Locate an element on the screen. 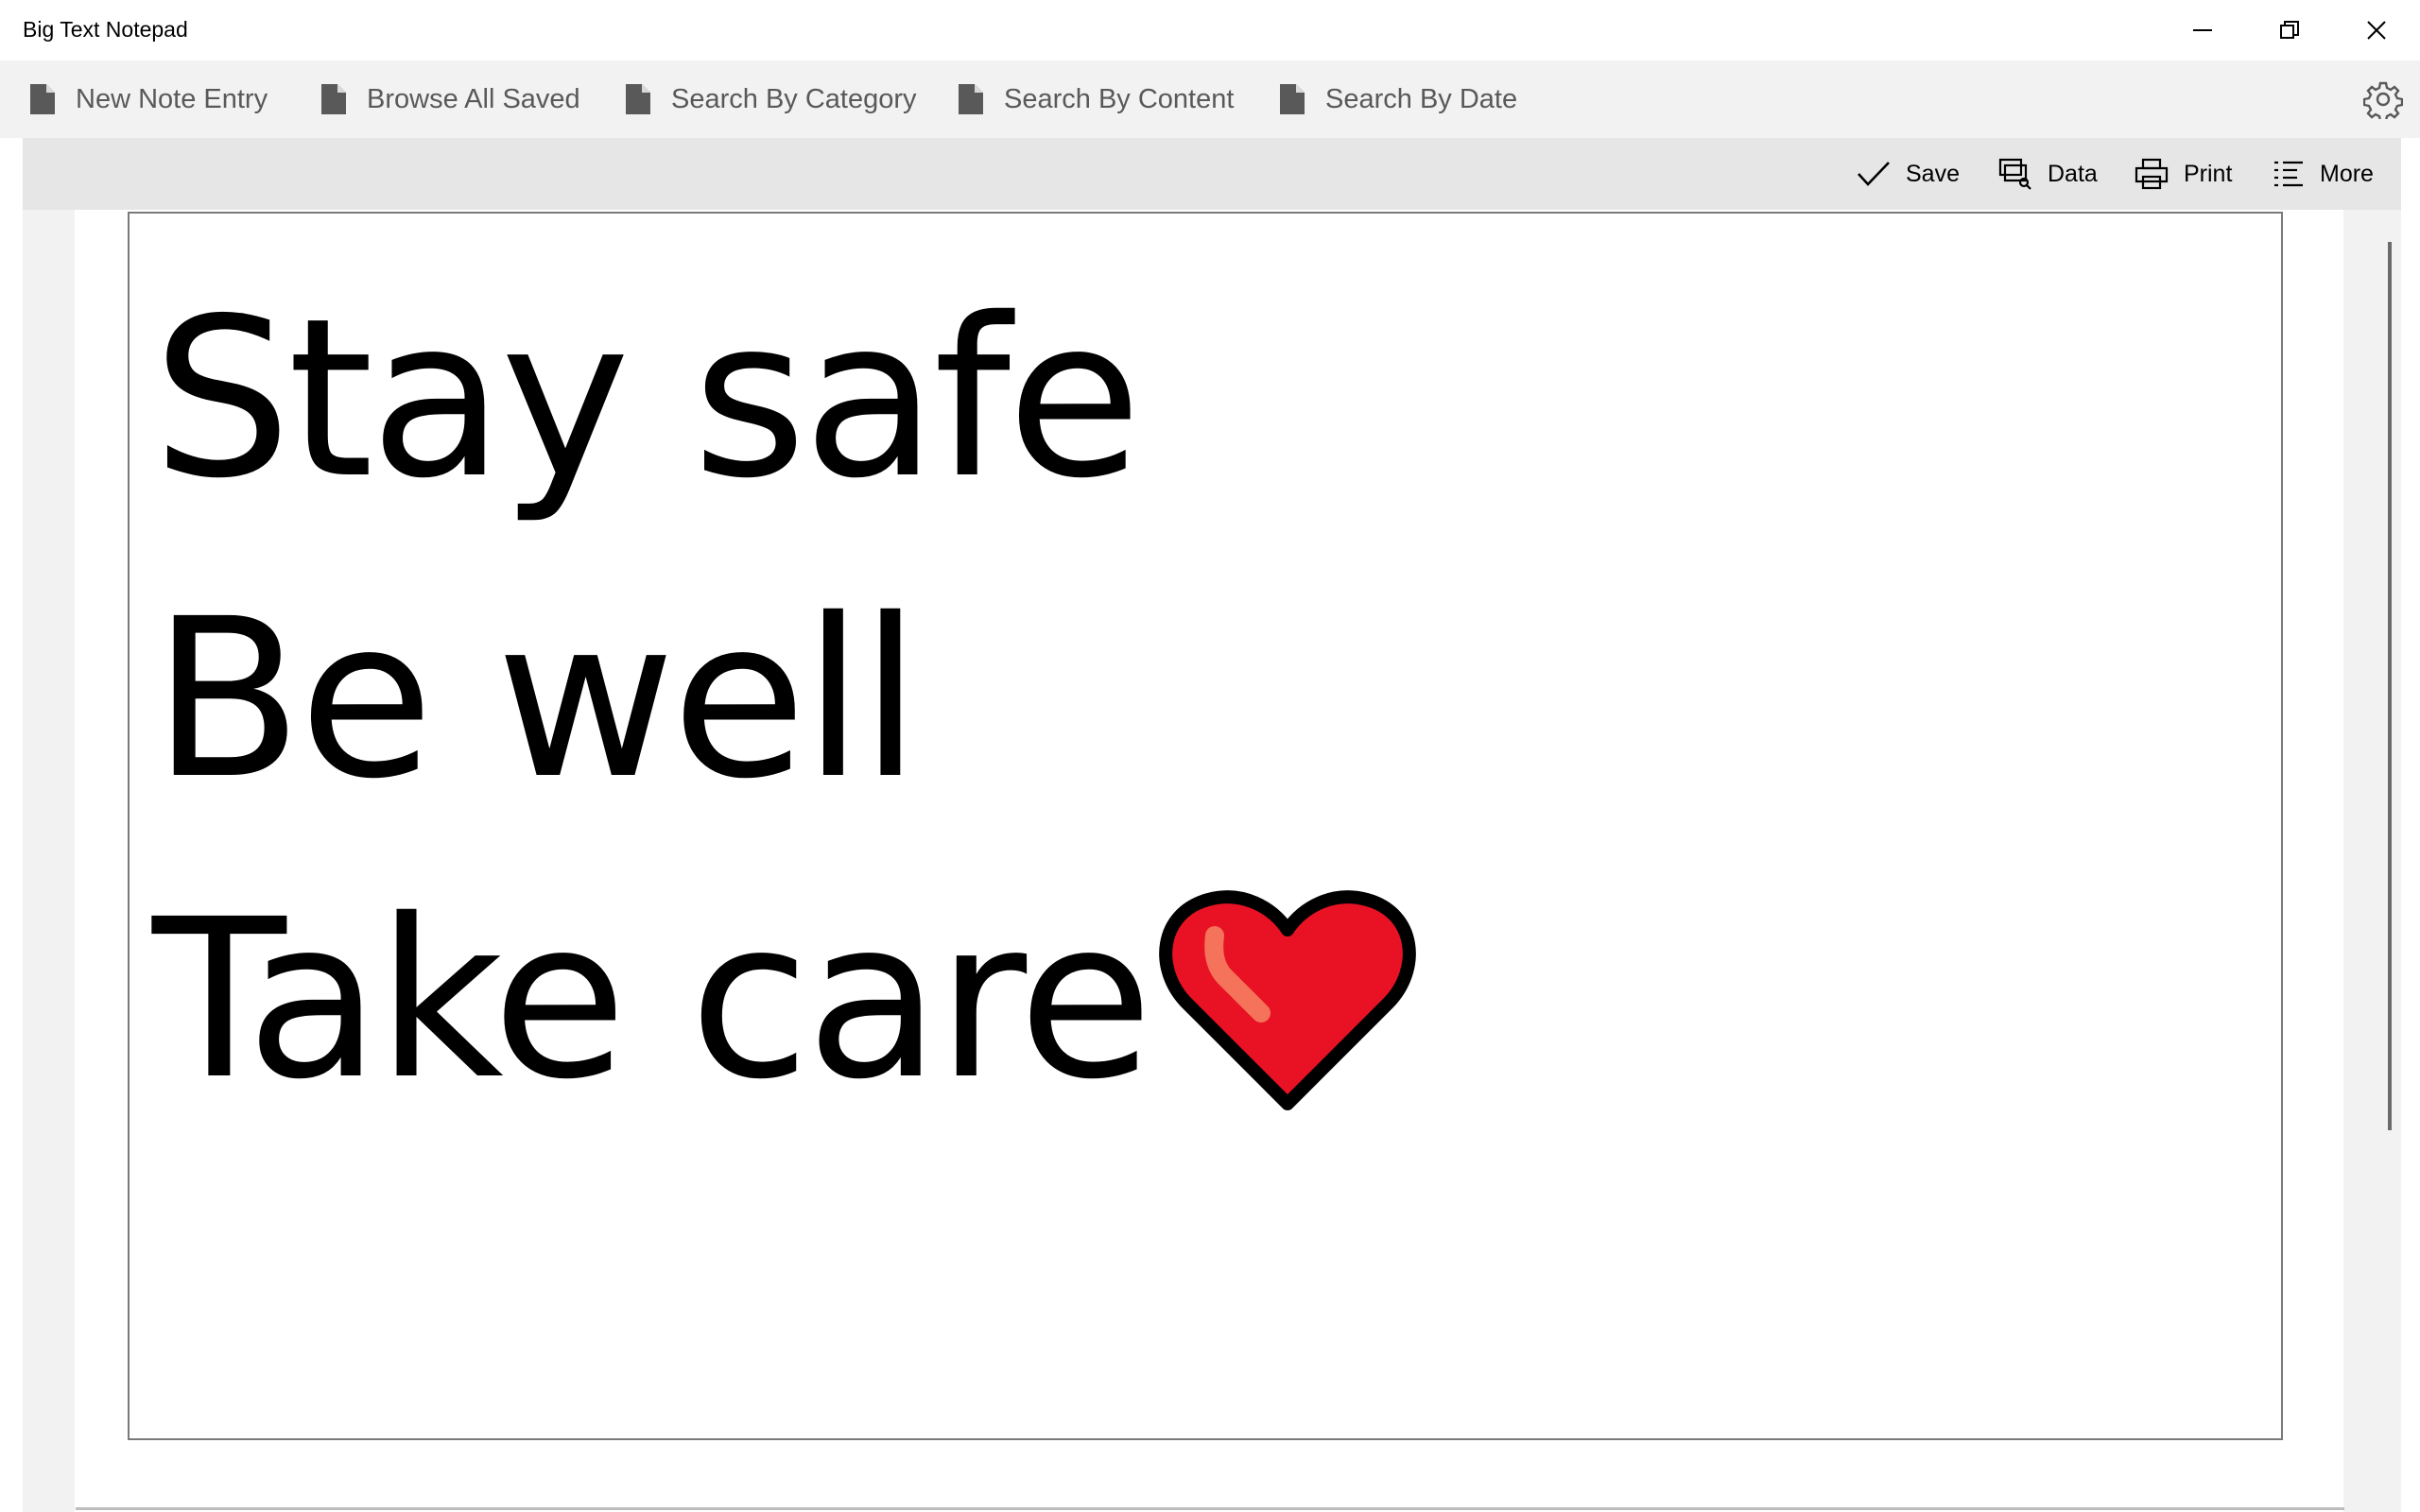  red-heart-icon is located at coordinates (1288, 1000).